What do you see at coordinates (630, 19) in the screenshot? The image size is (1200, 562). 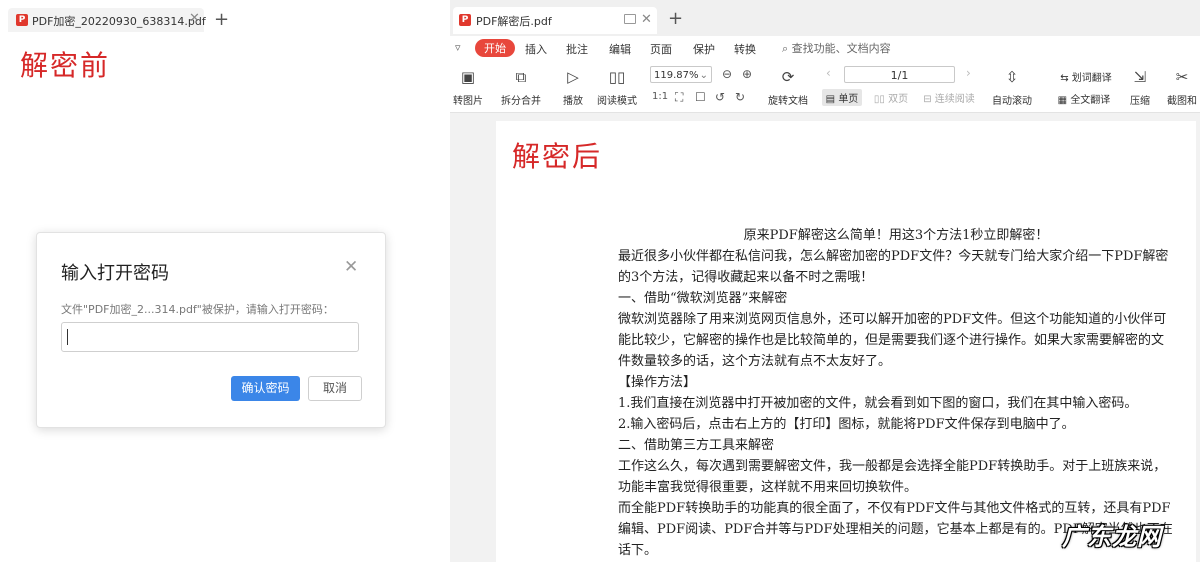 I see `window-icon` at bounding box center [630, 19].